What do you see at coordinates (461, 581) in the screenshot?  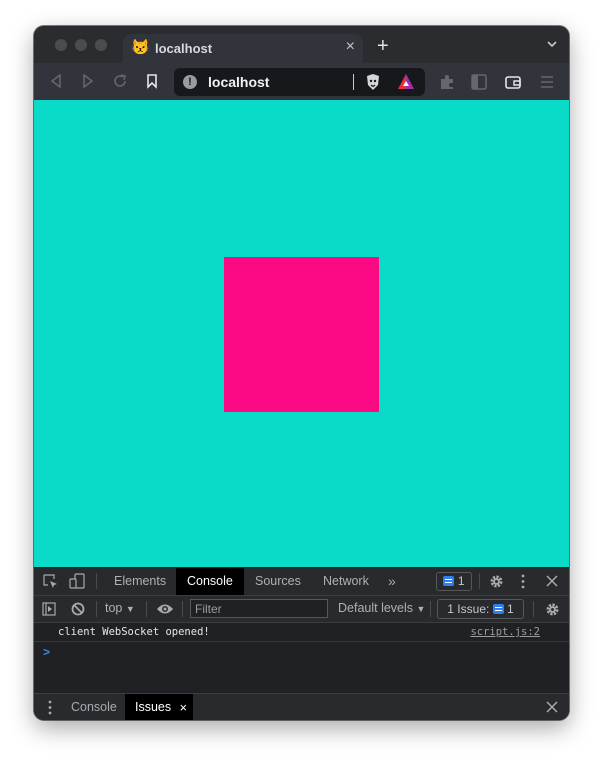 I see `message-count: 1` at bounding box center [461, 581].